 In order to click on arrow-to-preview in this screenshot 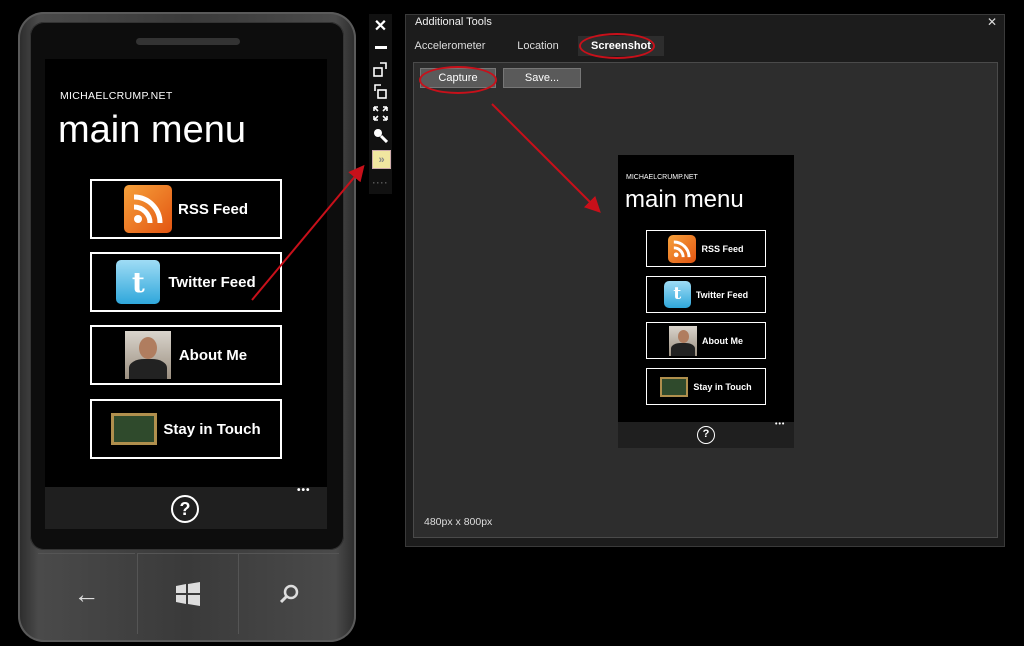, I will do `click(546, 158)`.